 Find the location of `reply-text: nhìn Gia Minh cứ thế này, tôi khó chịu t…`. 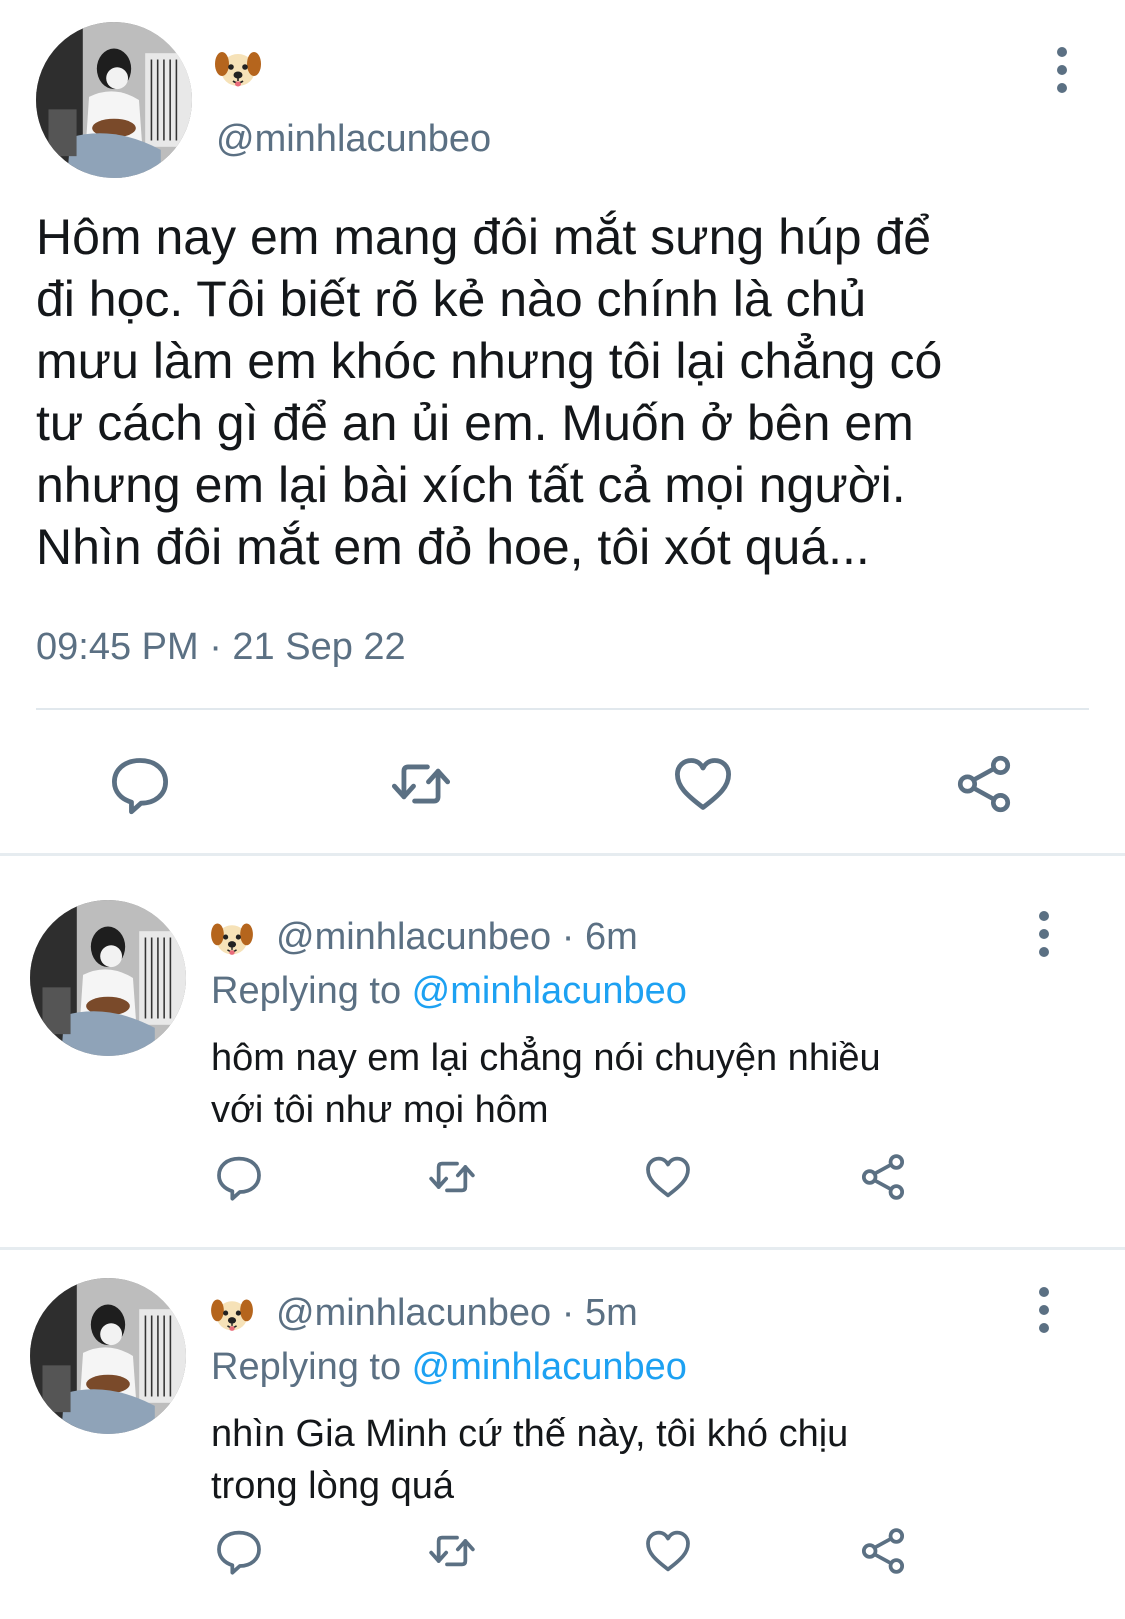

reply-text: nhìn Gia Minh cứ thế này, tôi khó chịu t… is located at coordinates (636, 1460).